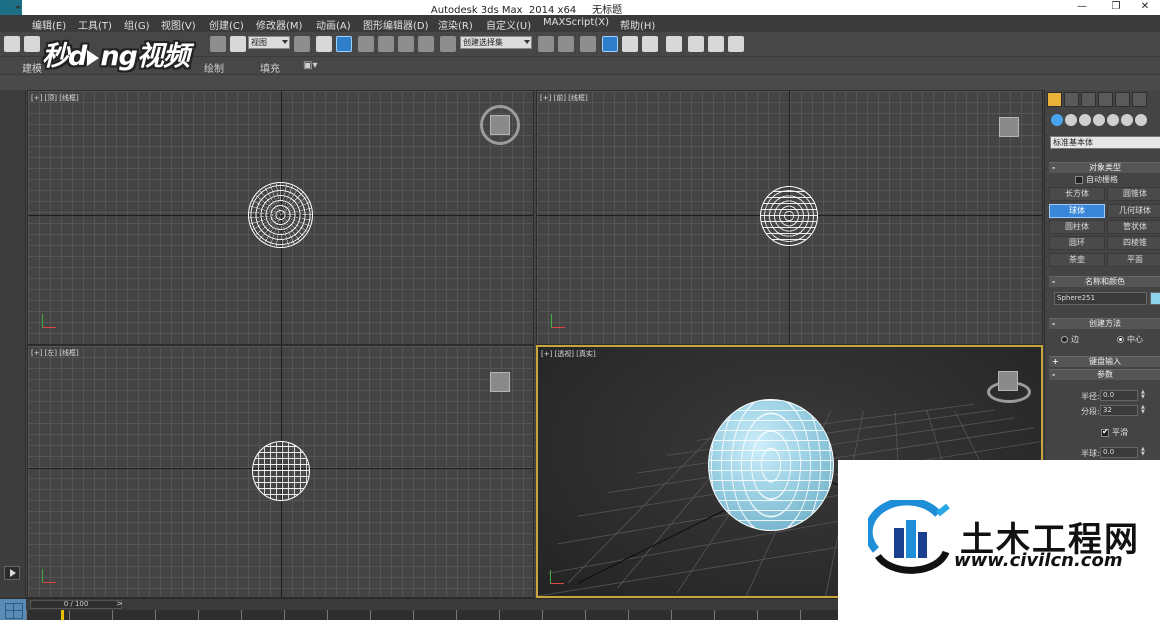 The height and width of the screenshot is (620, 1160). I want to click on ribbon-options-icon: ▣▾, so click(310, 65).